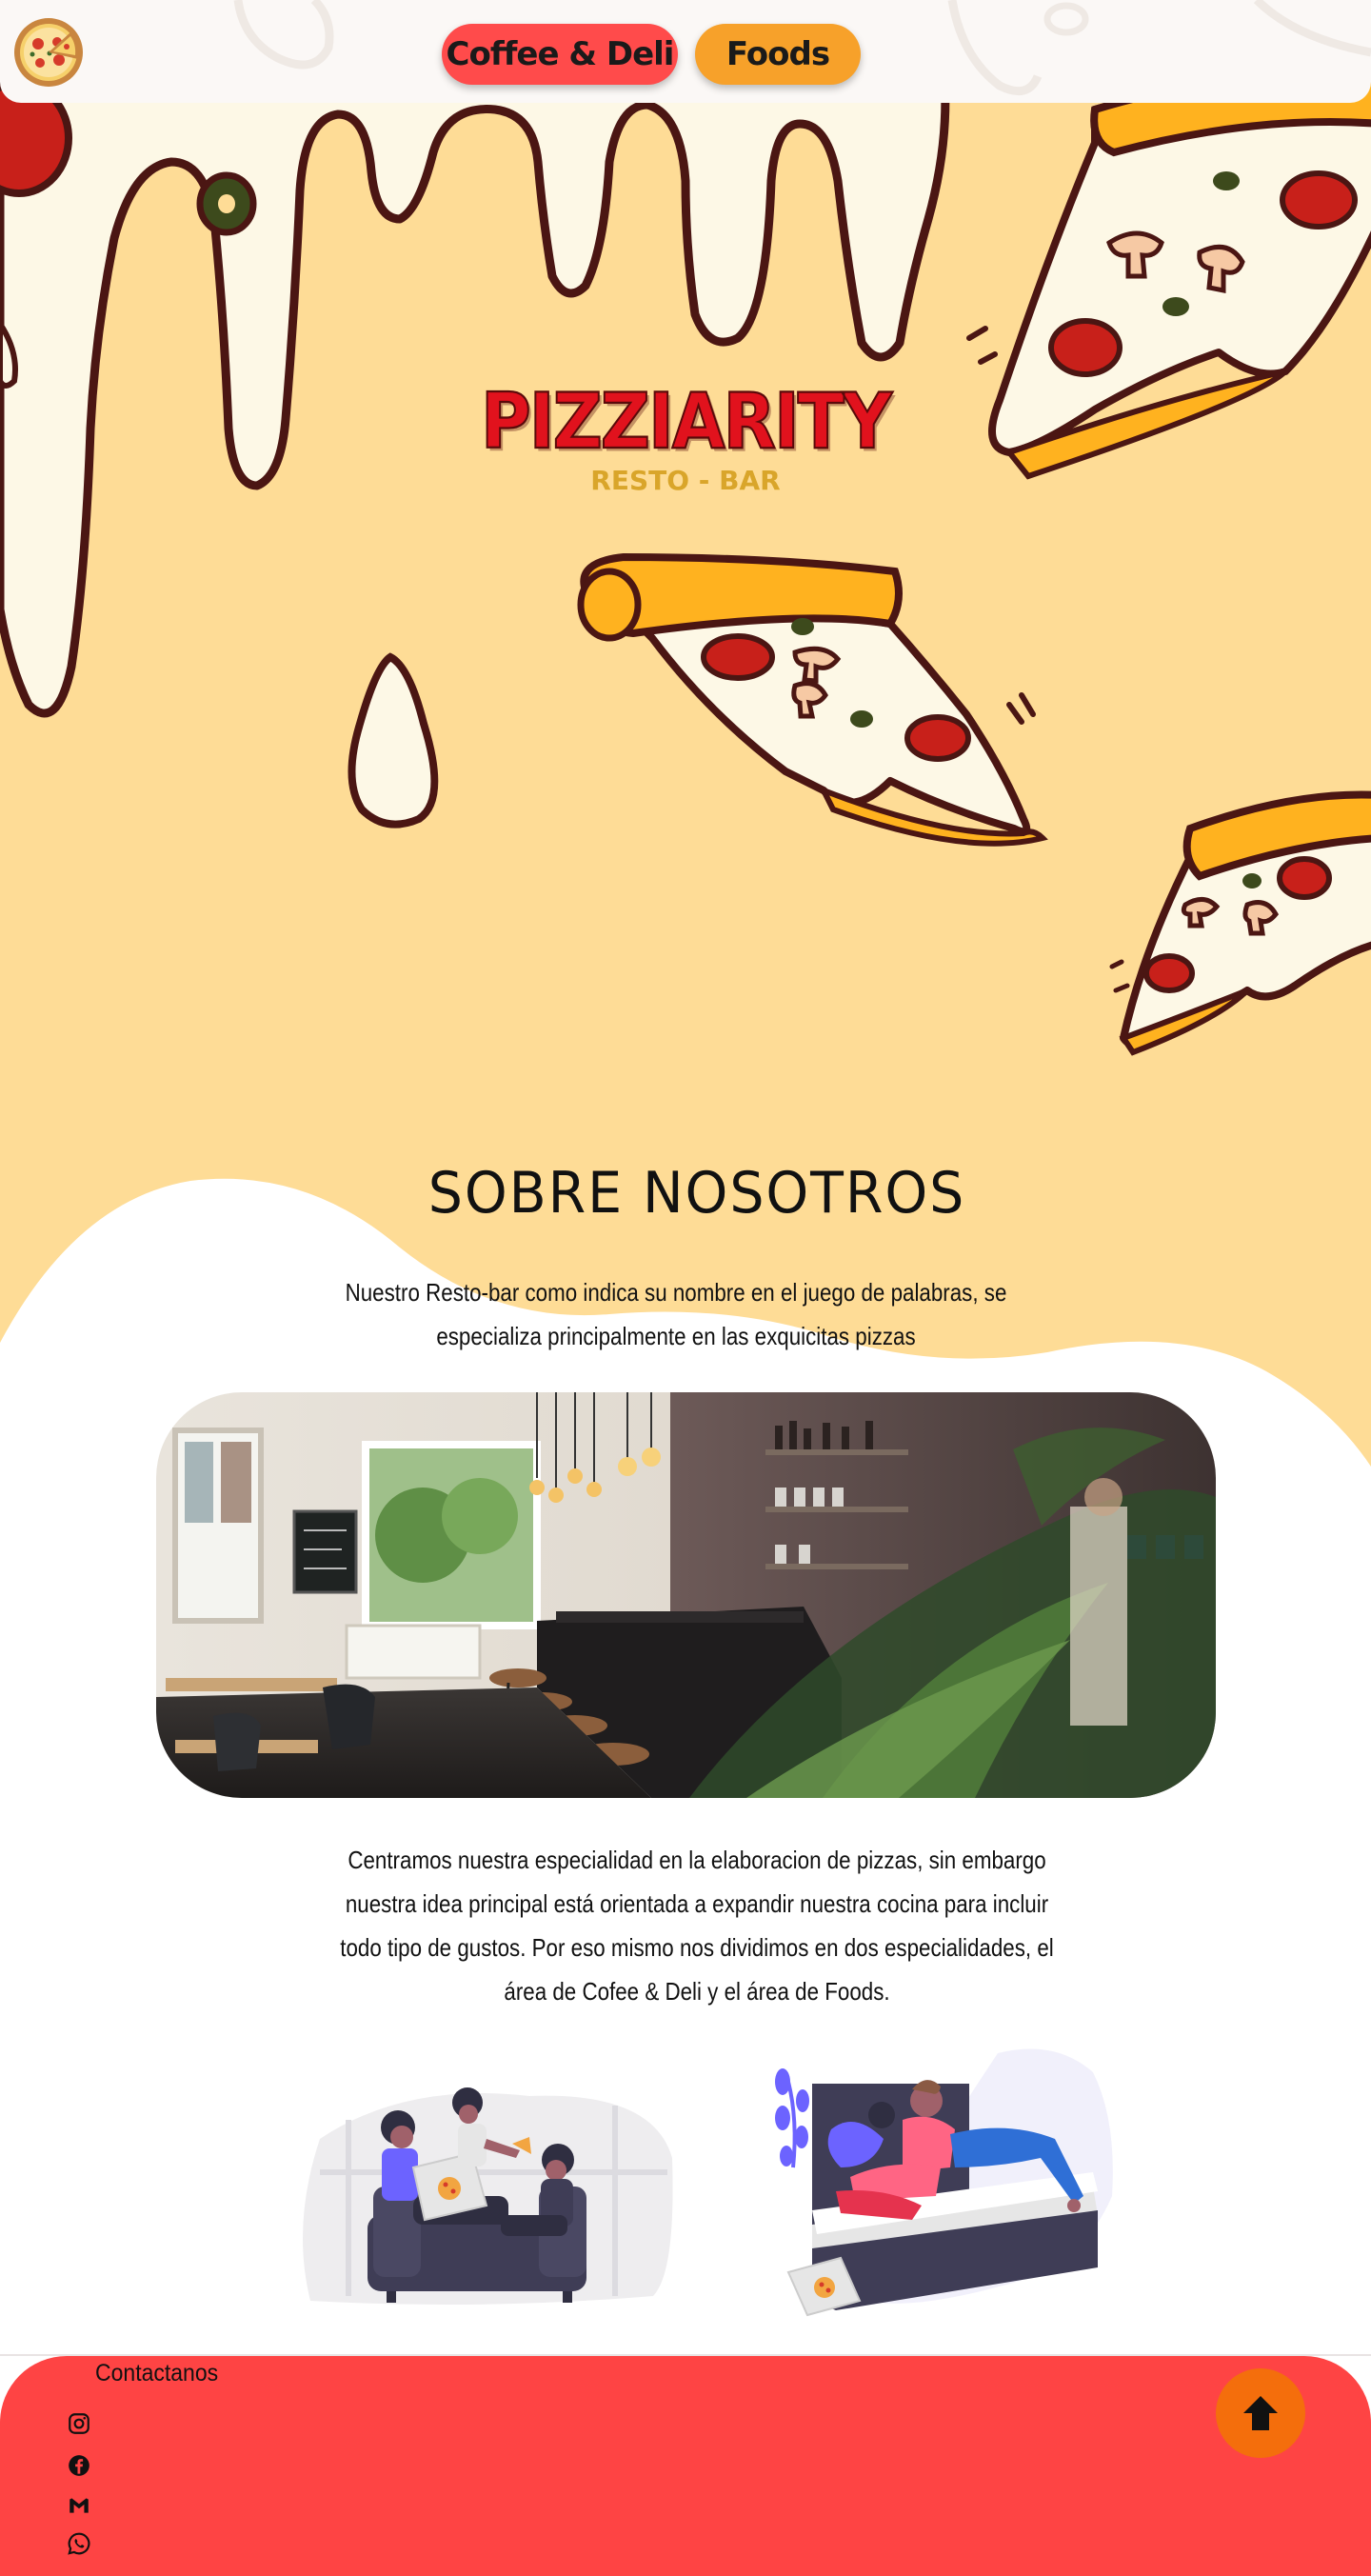 The width and height of the screenshot is (1371, 2576). Describe the element at coordinates (79, 2505) in the screenshot. I see `gmail-icon` at that location.